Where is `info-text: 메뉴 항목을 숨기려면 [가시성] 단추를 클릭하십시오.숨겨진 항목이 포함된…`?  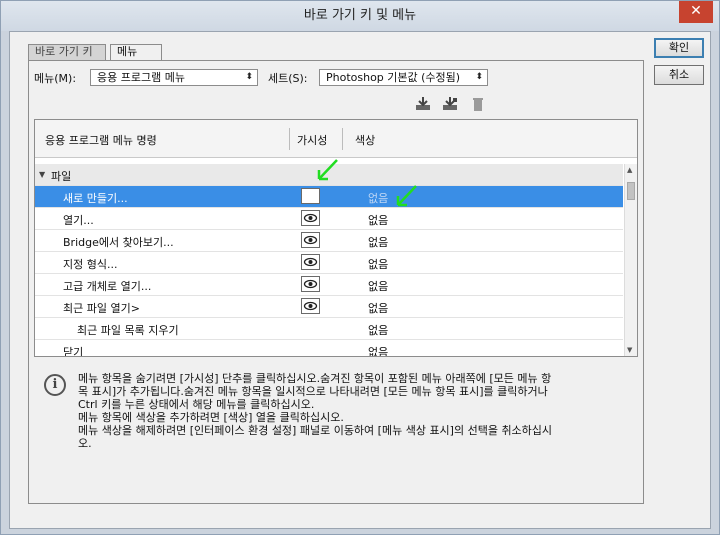 info-text: 메뉴 항목을 숨기려면 [가시성] 단추를 클릭하십시오.숨겨진 항목이 포함된… is located at coordinates (315, 411).